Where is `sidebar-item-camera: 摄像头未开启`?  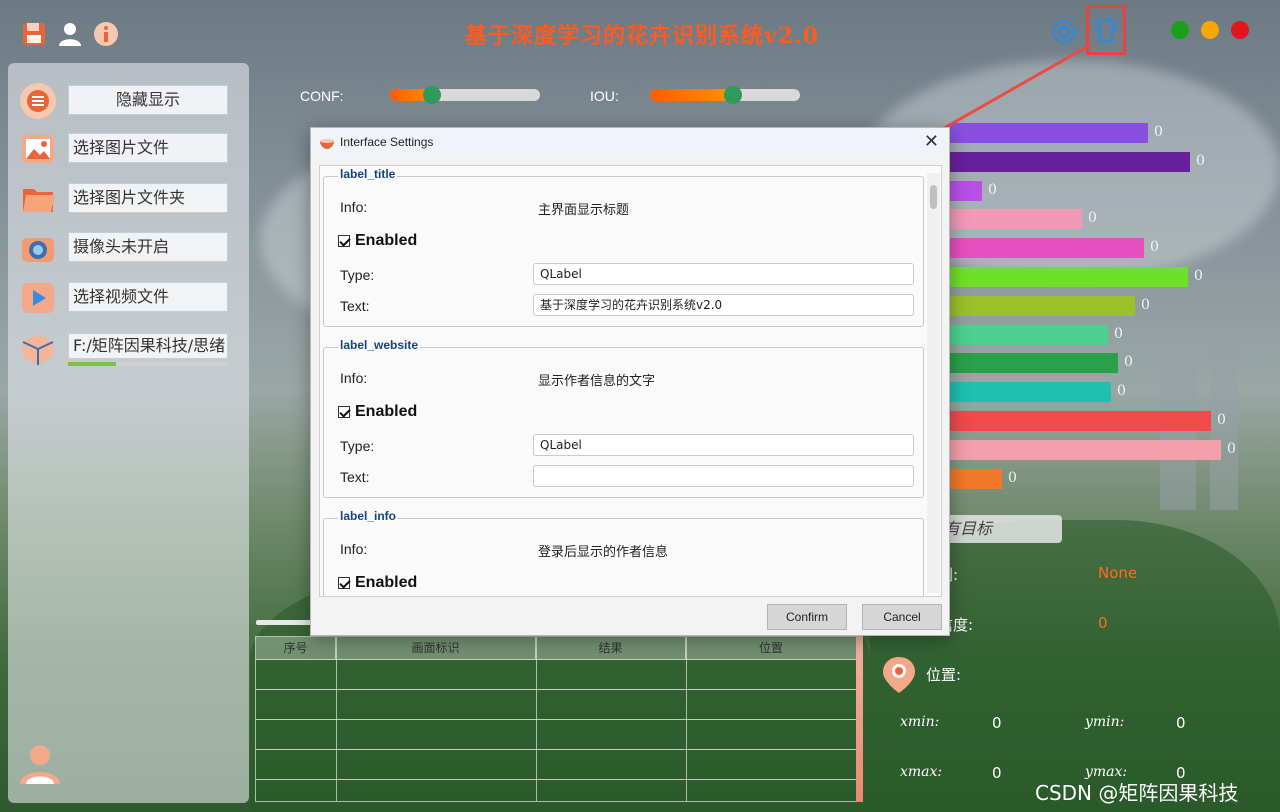 sidebar-item-camera: 摄像头未开启 is located at coordinates (130, 248).